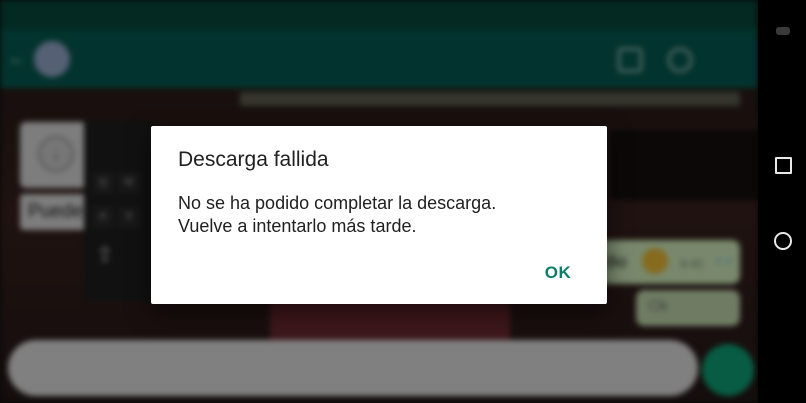 The image size is (806, 403). Describe the element at coordinates (253, 159) in the screenshot. I see `dialog-title: Descarga fallida` at that location.